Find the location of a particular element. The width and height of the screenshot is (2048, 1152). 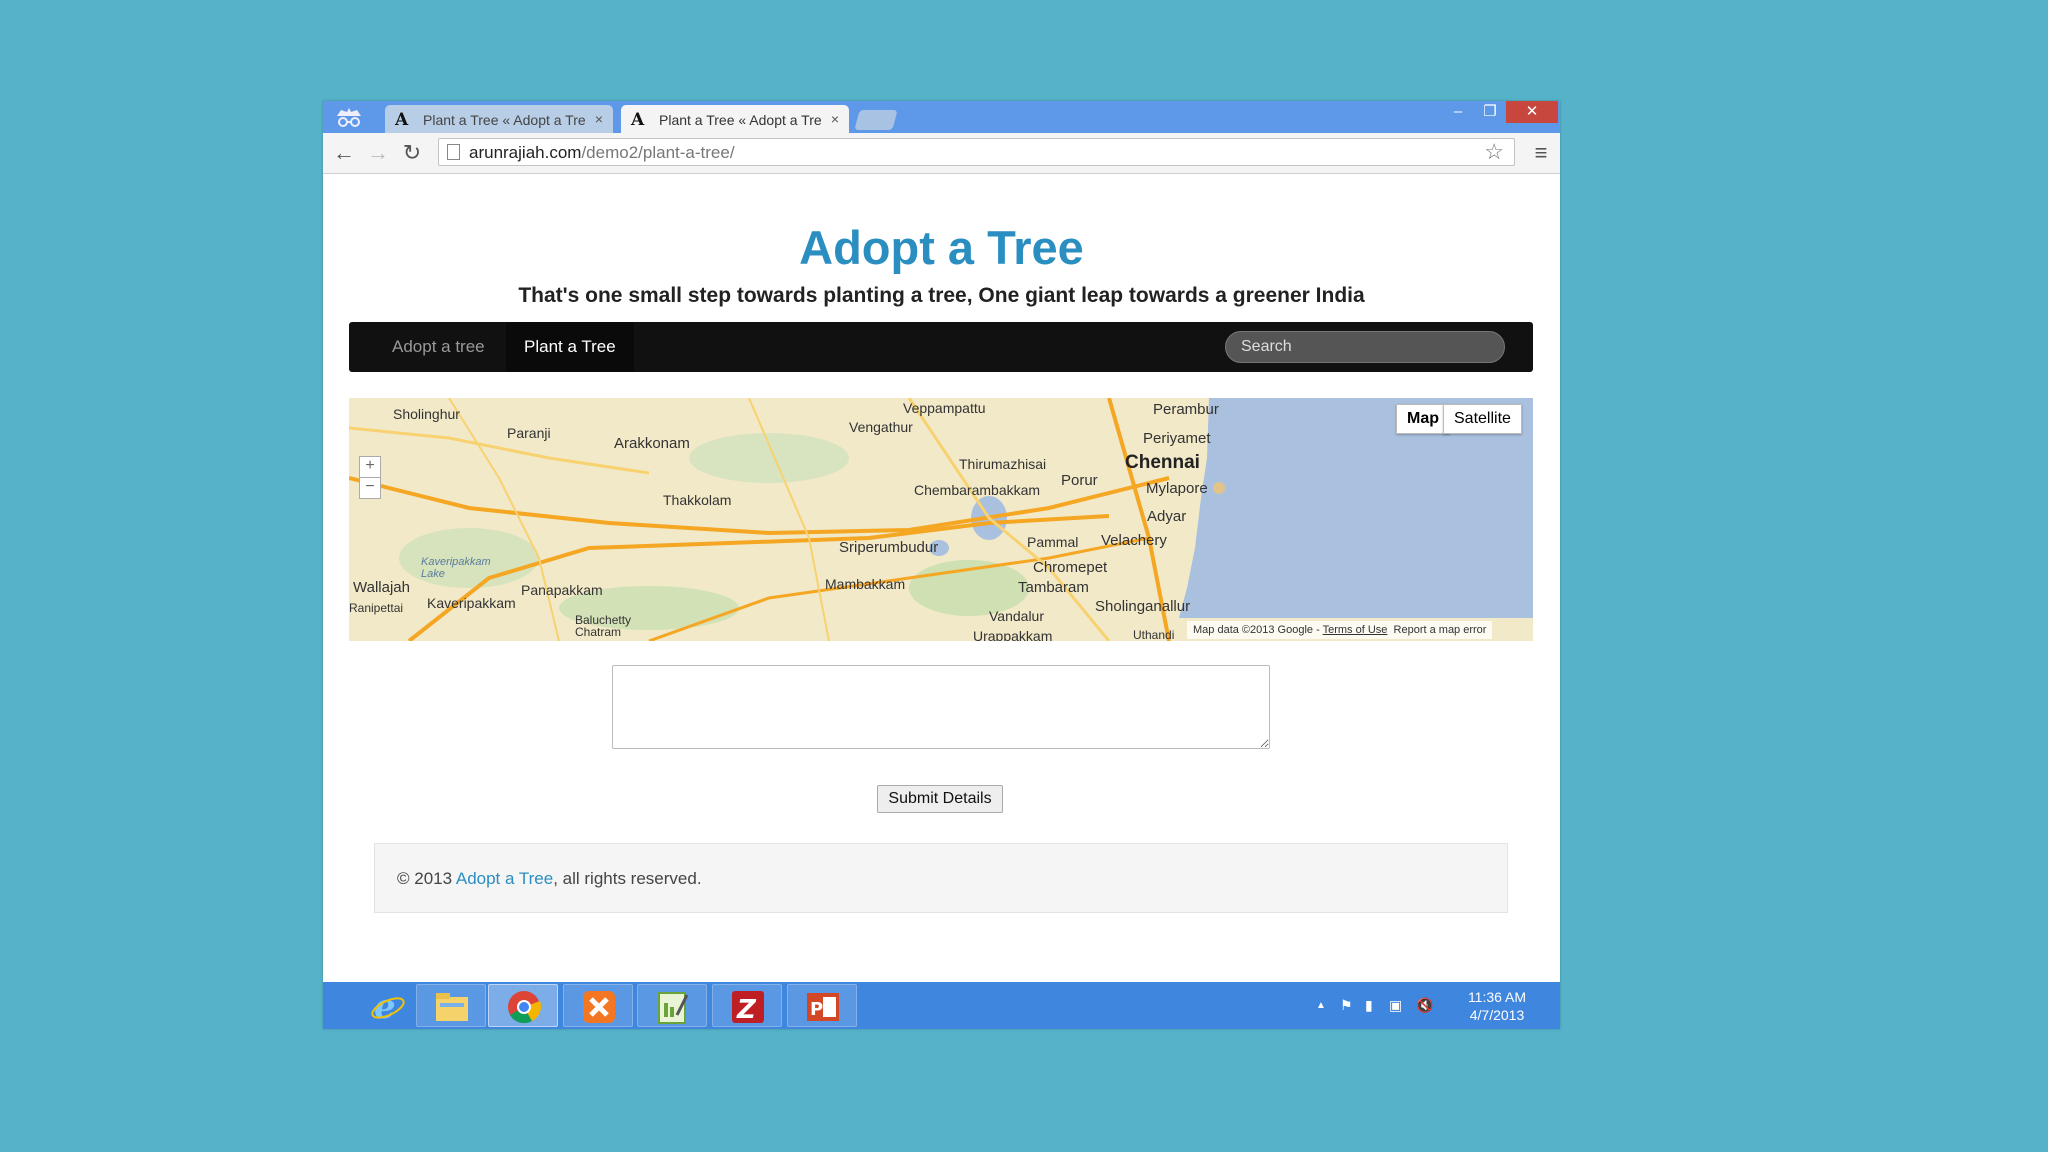

star-icon: ☆ is located at coordinates (1494, 152).